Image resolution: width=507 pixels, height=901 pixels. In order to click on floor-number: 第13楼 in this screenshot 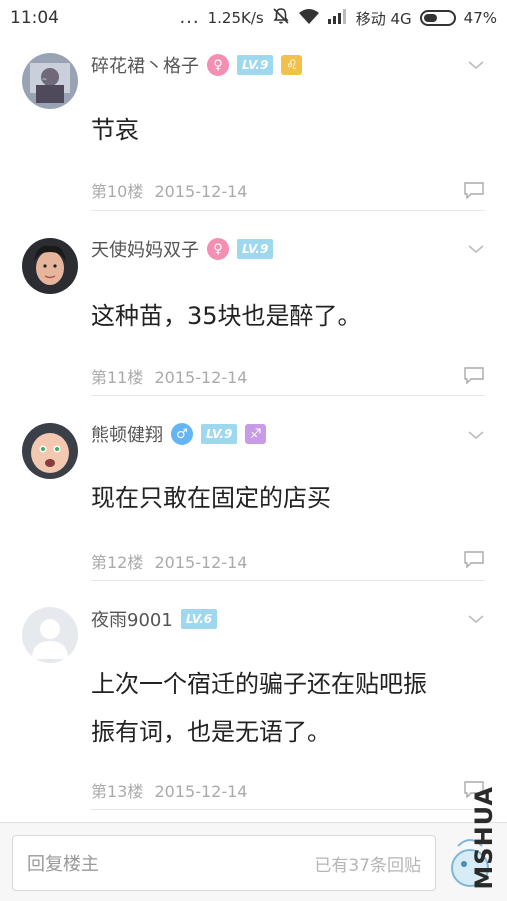, I will do `click(117, 791)`.